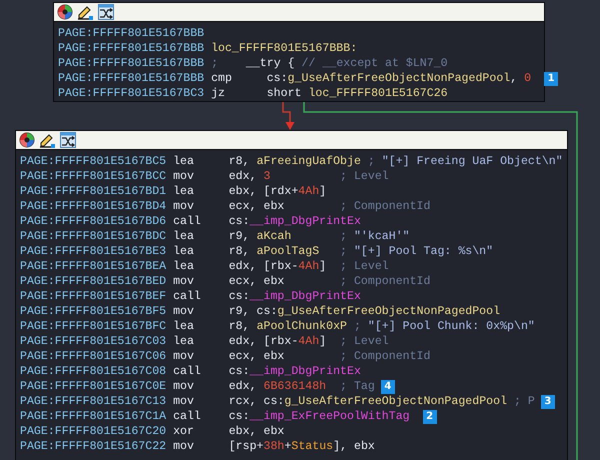 Image resolution: width=600 pixels, height=460 pixels. I want to click on comment-text: ; P, so click(524, 401).